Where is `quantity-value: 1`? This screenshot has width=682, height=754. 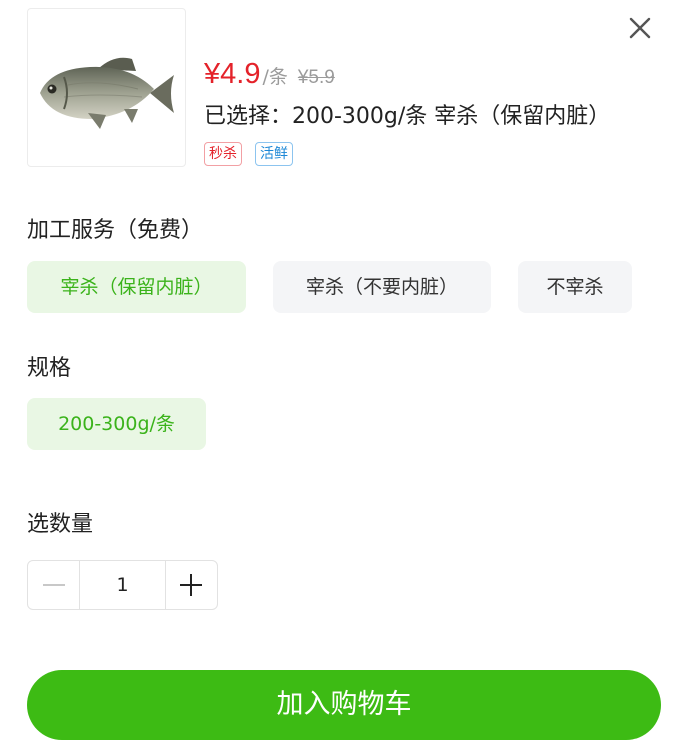 quantity-value: 1 is located at coordinates (122, 585).